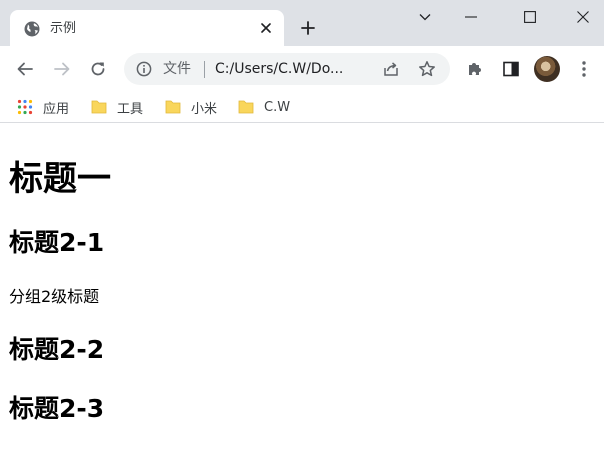 This screenshot has width=604, height=456. What do you see at coordinates (60, 179) in the screenshot?
I see `heading-1: 标题一` at bounding box center [60, 179].